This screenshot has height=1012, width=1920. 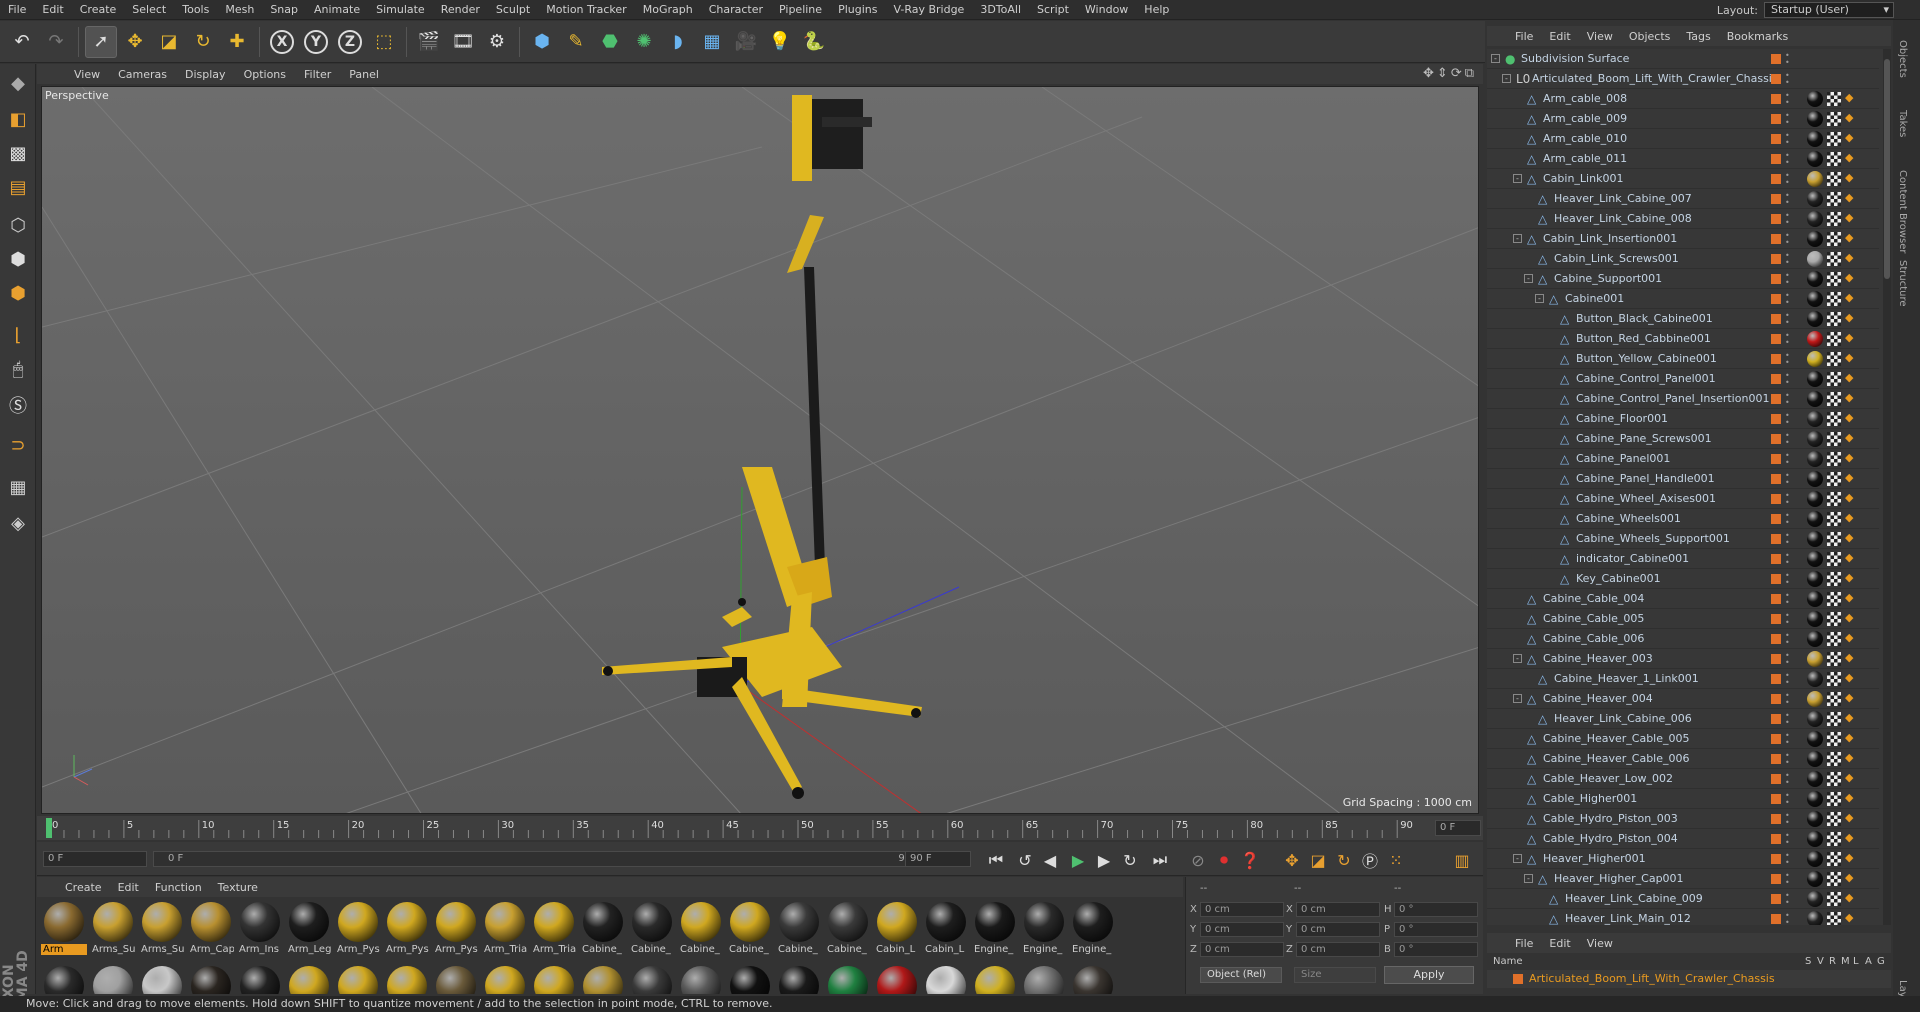 I want to click on layer-flag-l: L, so click(x=1859, y=961).